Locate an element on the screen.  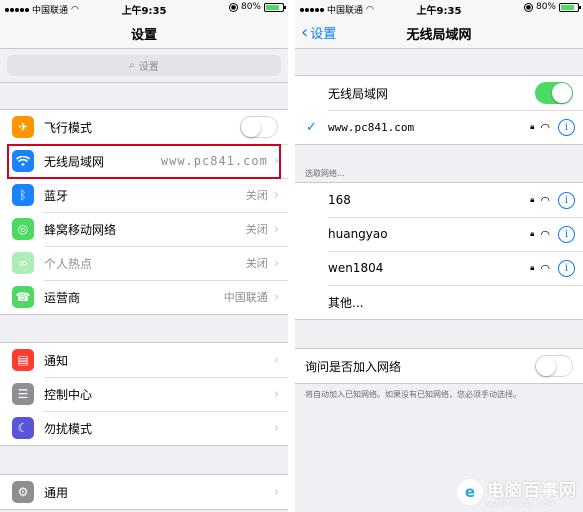
settings-item-general: ⚙ 通用 › is located at coordinates (144, 492).